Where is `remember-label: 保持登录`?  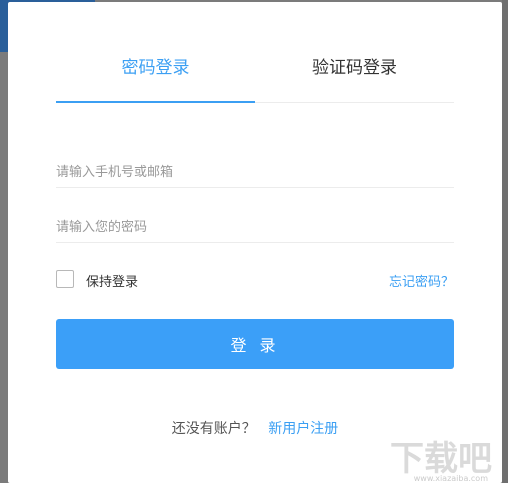 remember-label: 保持登录 is located at coordinates (112, 282).